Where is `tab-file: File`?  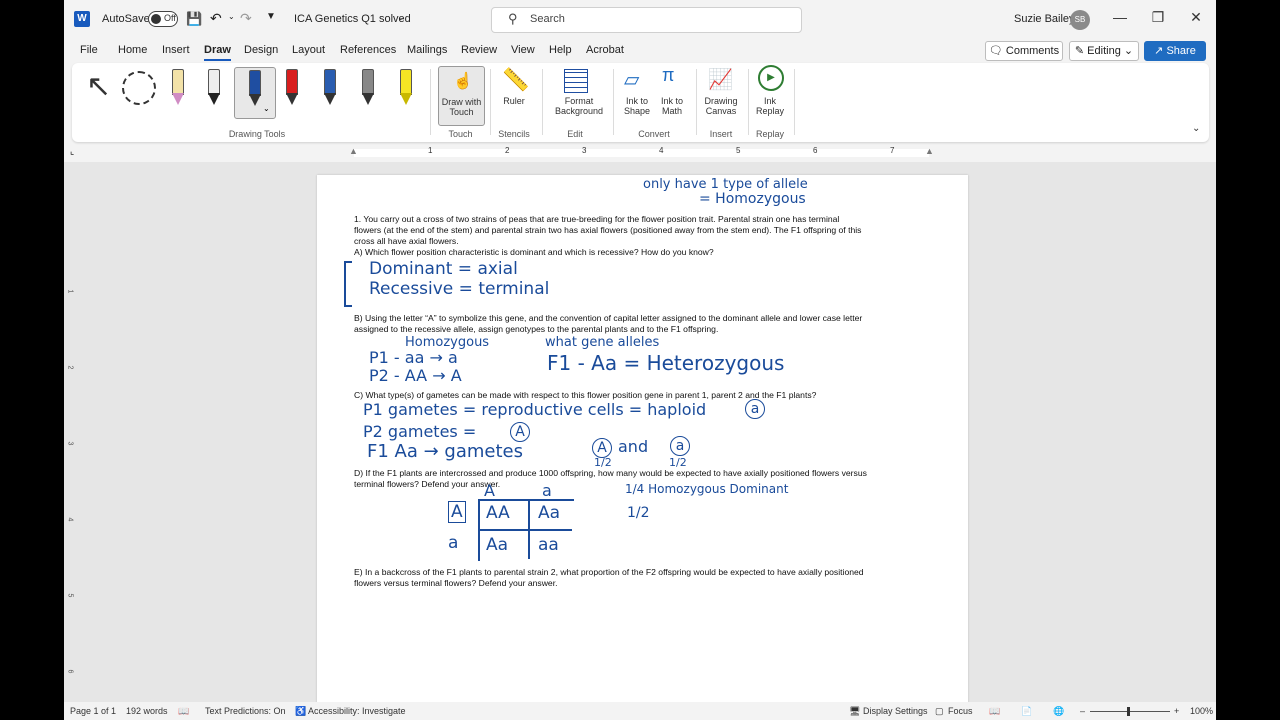 tab-file: File is located at coordinates (89, 50).